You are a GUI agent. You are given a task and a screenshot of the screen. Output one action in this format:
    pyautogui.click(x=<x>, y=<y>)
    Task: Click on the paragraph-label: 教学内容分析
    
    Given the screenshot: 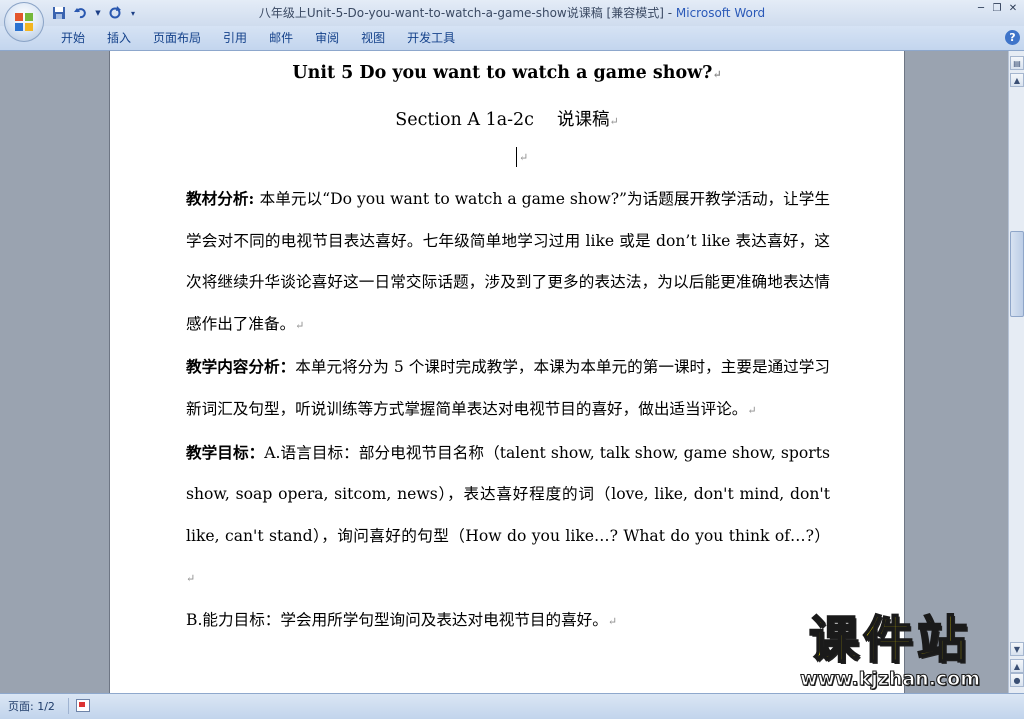 What is the action you would take?
    pyautogui.click(x=233, y=367)
    